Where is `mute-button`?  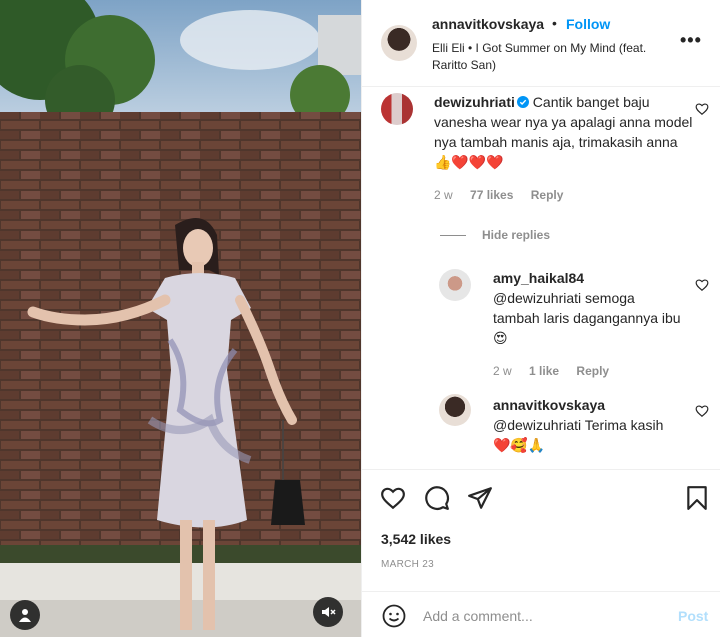 mute-button is located at coordinates (328, 612).